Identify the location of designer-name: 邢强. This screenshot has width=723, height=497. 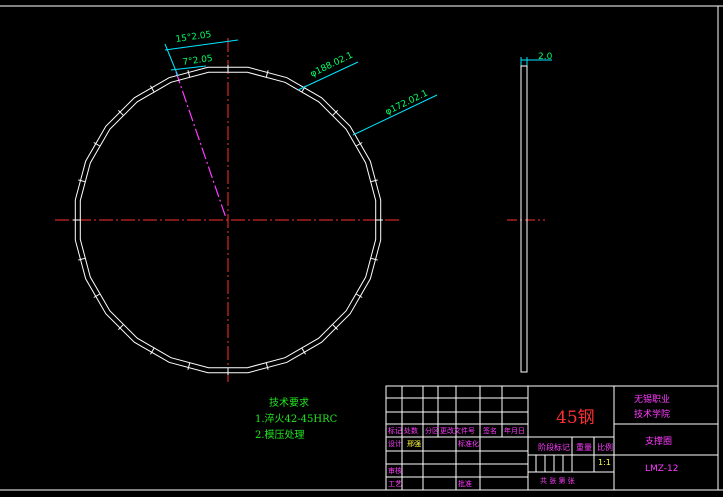
(414, 444).